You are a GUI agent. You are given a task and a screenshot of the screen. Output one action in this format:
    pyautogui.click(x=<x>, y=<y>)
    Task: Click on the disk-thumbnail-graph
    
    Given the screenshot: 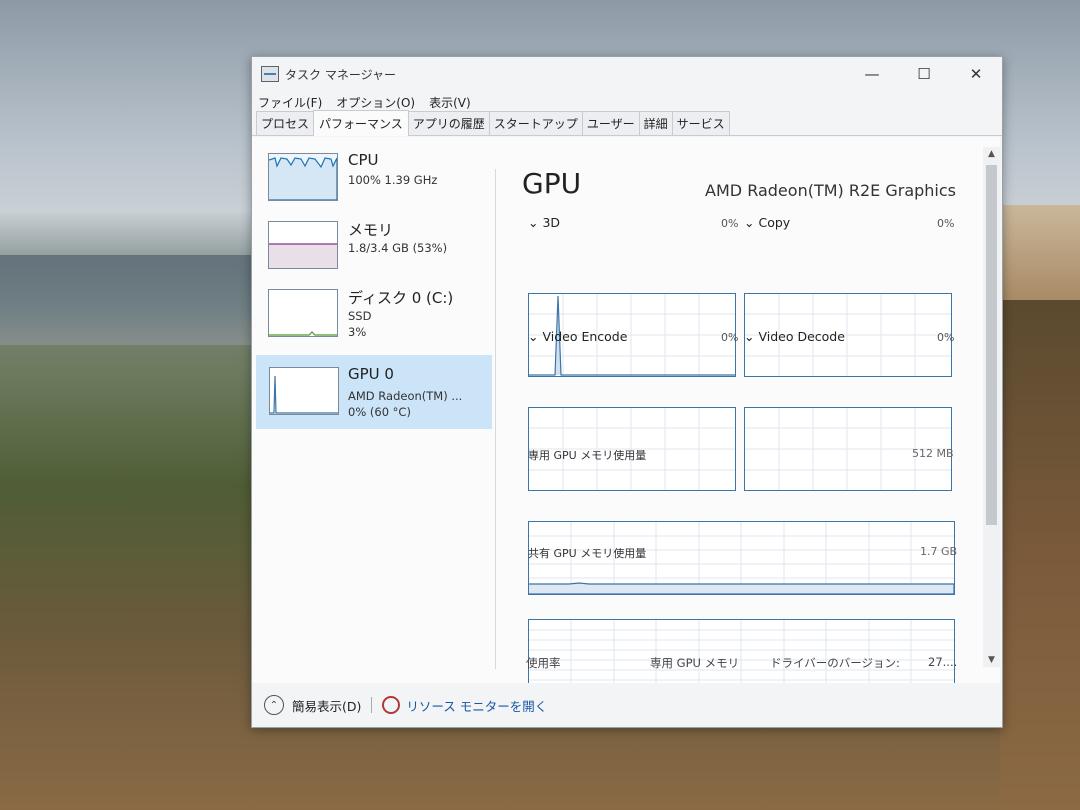 What is the action you would take?
    pyautogui.click(x=303, y=313)
    